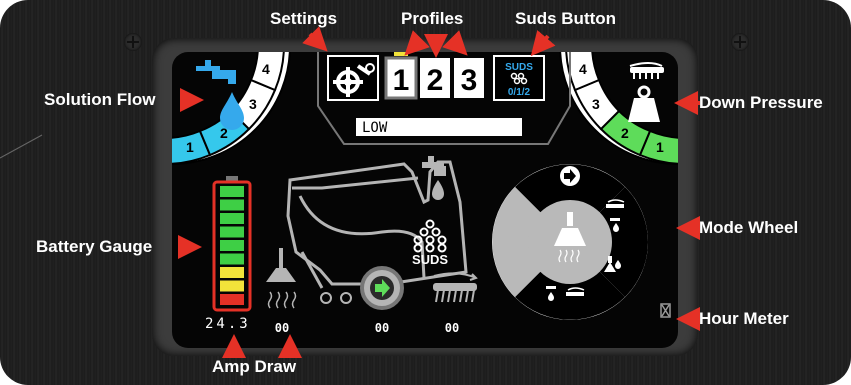 The width and height of the screenshot is (851, 385). Describe the element at coordinates (21, 146) in the screenshot. I see `pointer-line` at that location.